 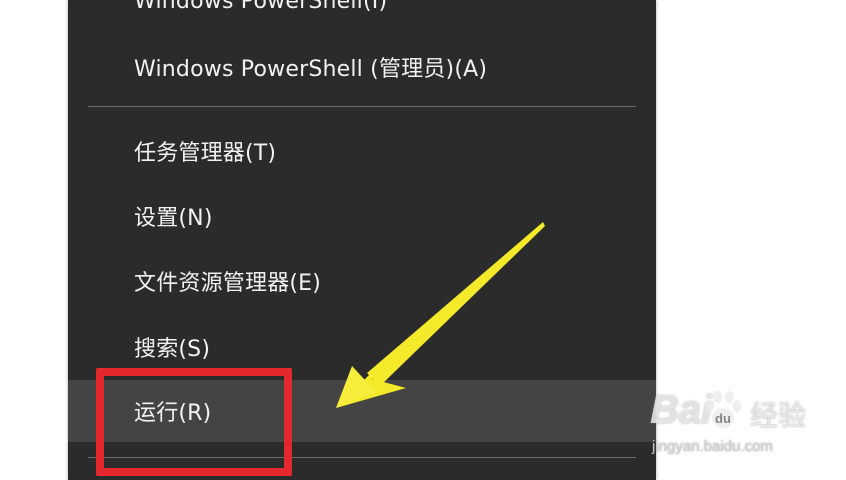 I want to click on baidu-watermark: Bai du 经验 jingyan.baidu.com, so click(x=745, y=428).